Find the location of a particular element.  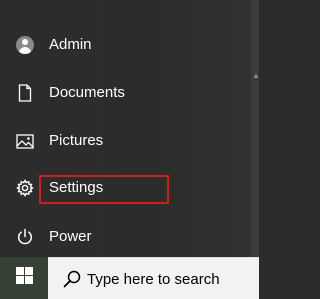

search-placeholder: Type here to search is located at coordinates (153, 279).